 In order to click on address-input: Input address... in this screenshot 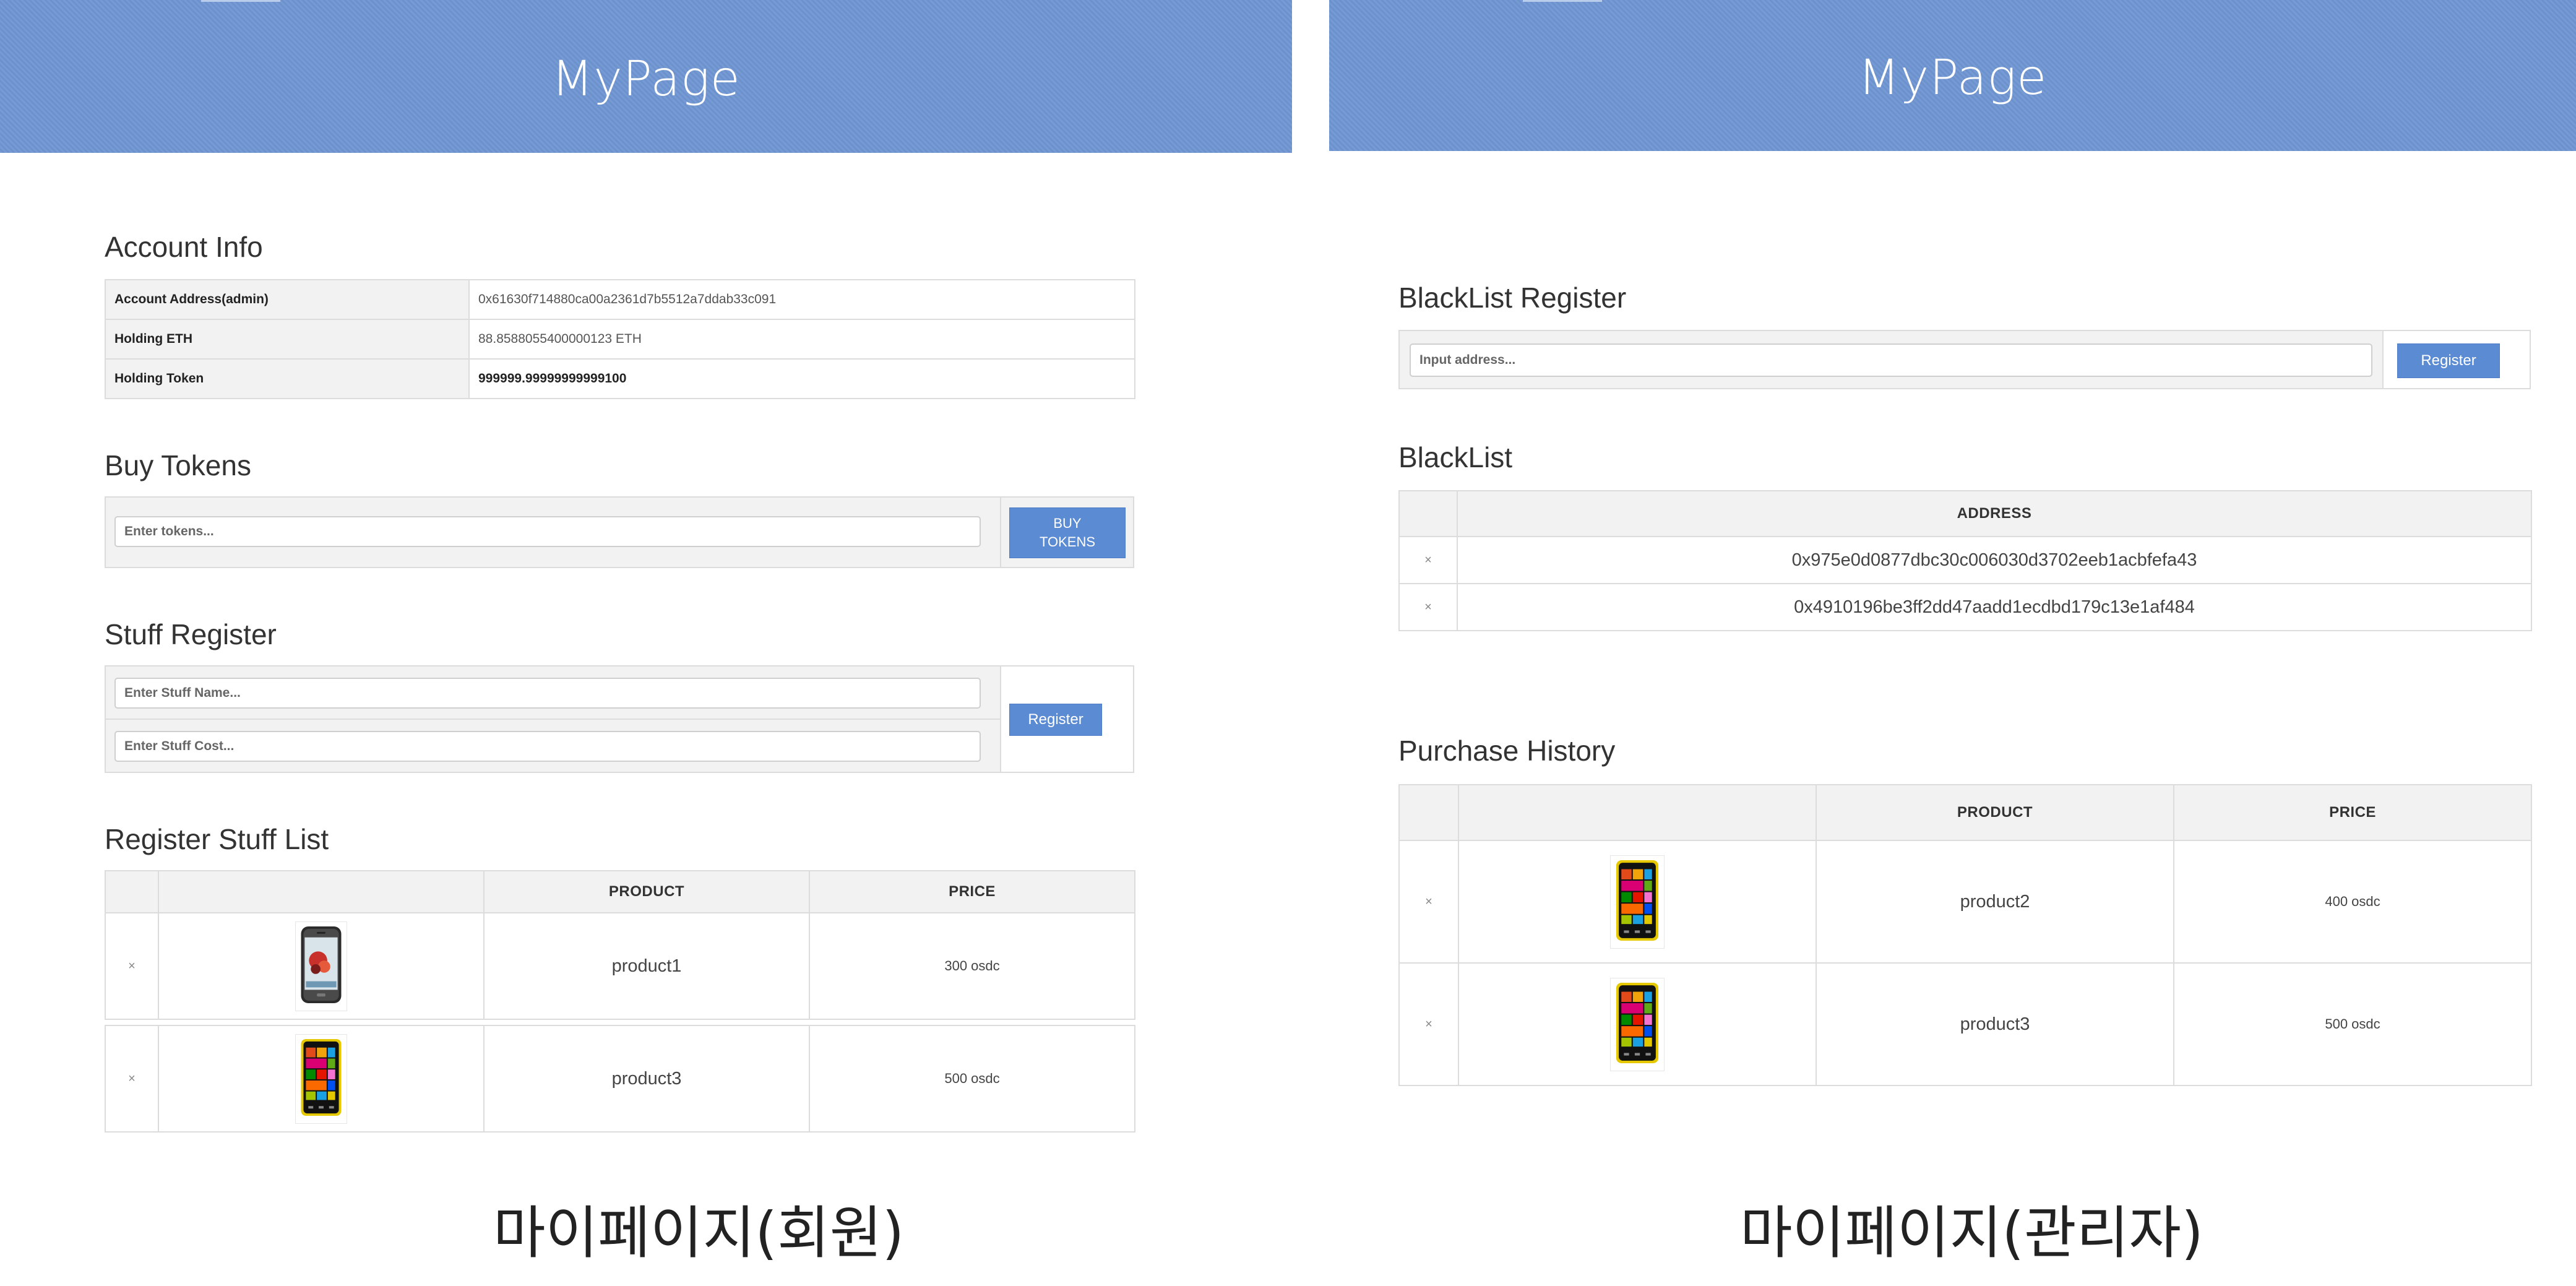, I will do `click(1891, 360)`.